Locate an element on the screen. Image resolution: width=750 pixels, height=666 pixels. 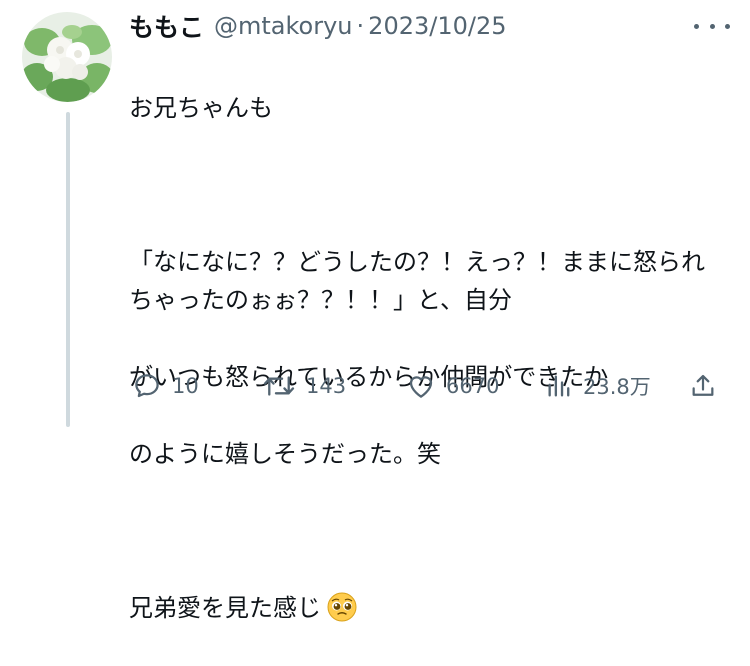
user-handle: @mtakoryu is located at coordinates (283, 26).